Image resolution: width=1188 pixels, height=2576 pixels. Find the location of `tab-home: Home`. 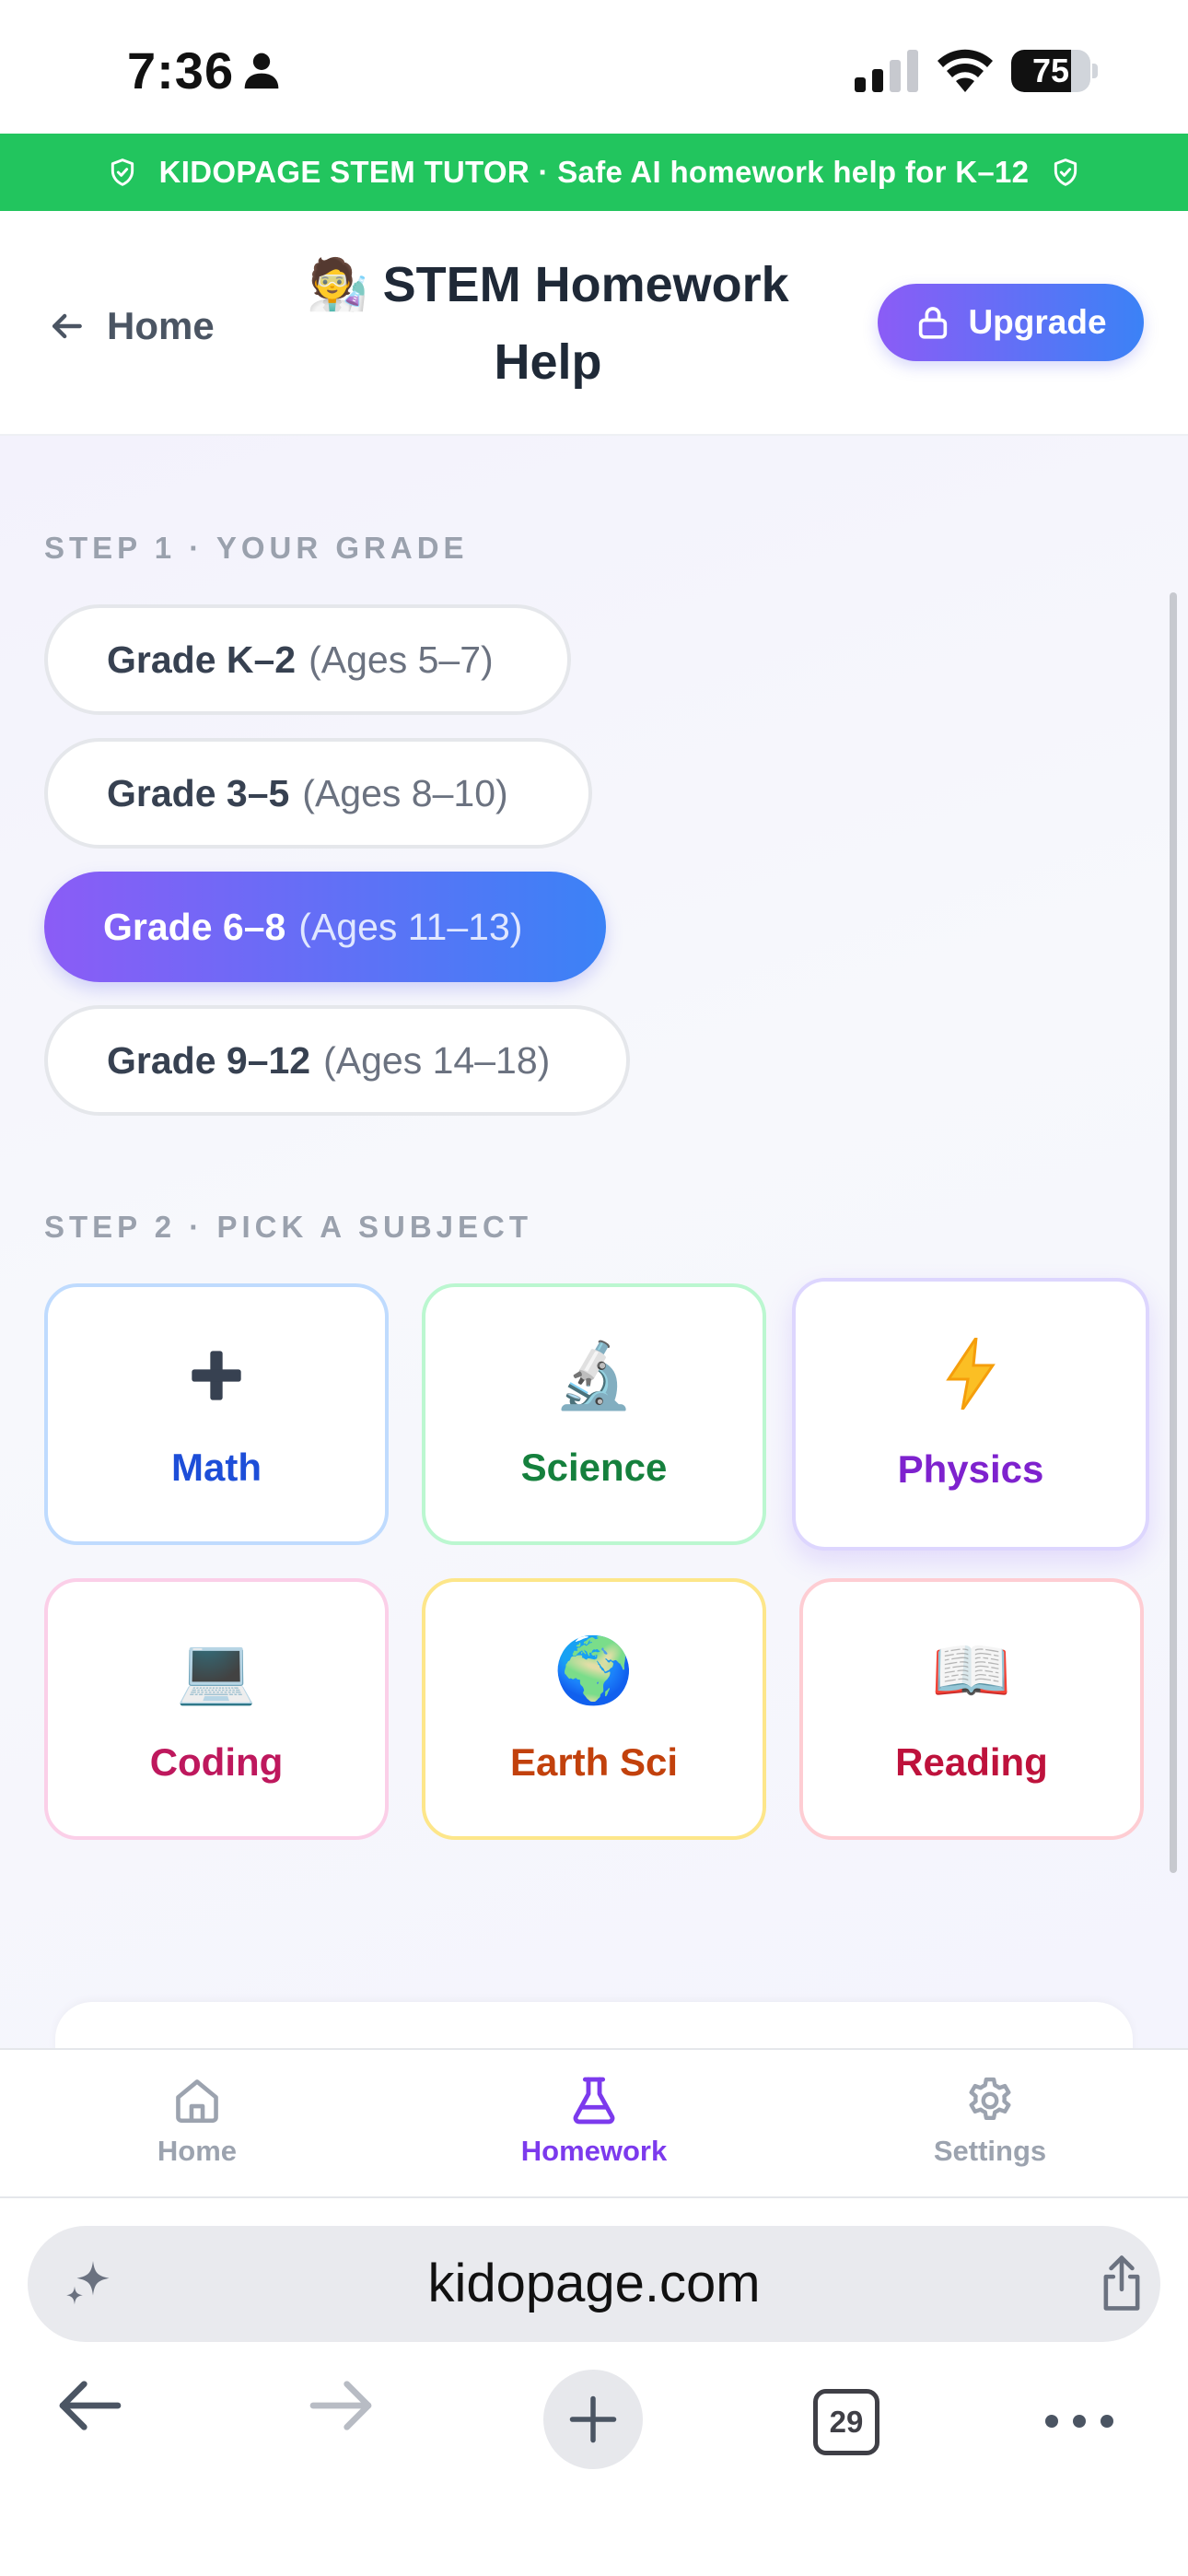

tab-home: Home is located at coordinates (197, 2124).